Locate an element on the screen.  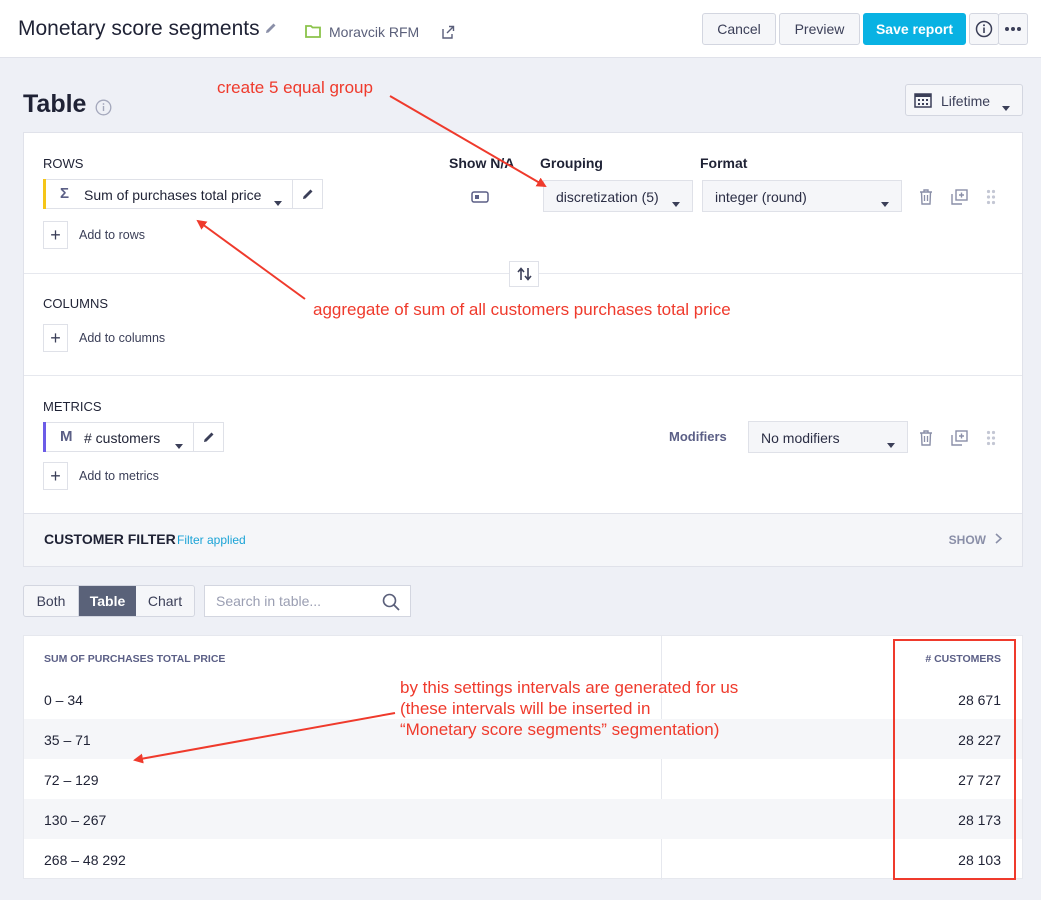
chevron-right-icon is located at coordinates (999, 539).